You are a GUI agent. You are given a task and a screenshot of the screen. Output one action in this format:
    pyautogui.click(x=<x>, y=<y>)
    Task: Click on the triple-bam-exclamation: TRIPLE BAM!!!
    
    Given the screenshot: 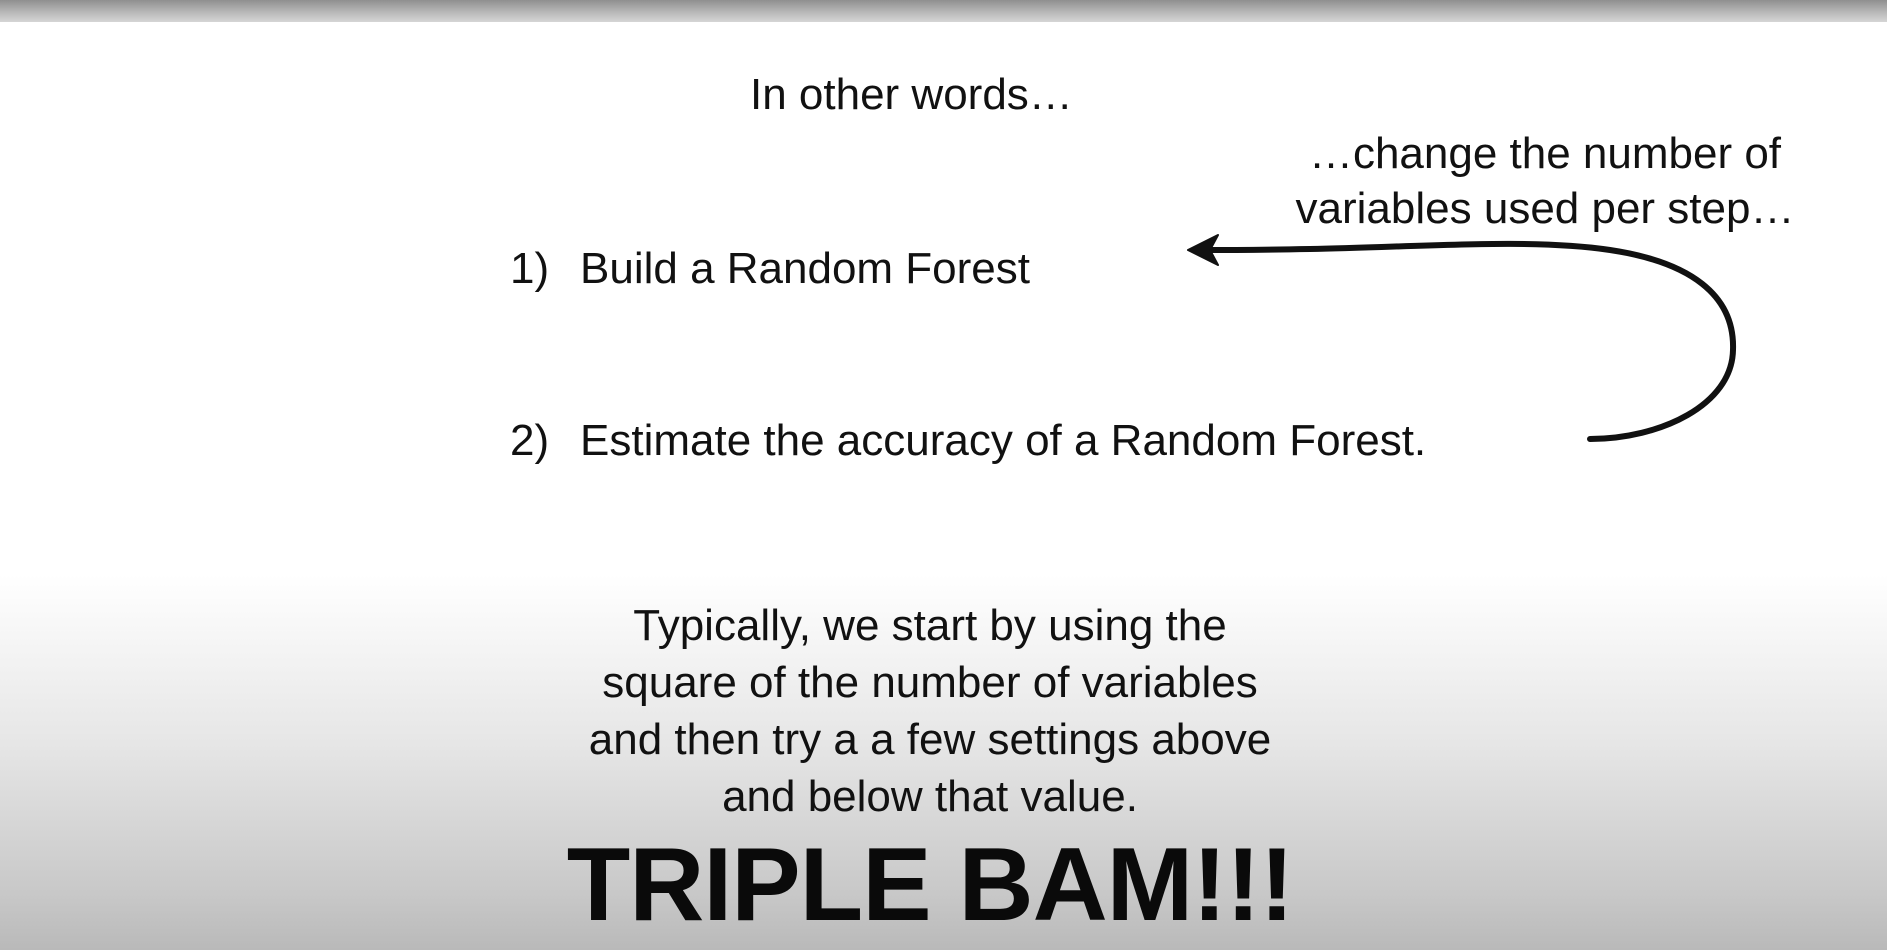 What is the action you would take?
    pyautogui.click(x=930, y=885)
    